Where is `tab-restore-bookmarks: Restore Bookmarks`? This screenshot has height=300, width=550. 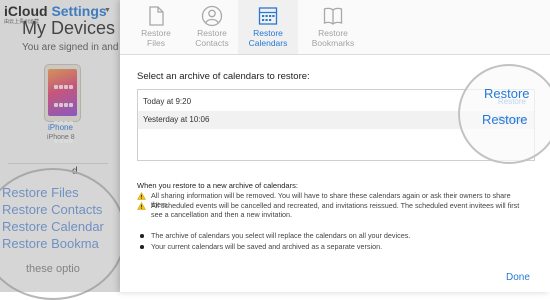 tab-restore-bookmarks: Restore Bookmarks is located at coordinates (333, 27).